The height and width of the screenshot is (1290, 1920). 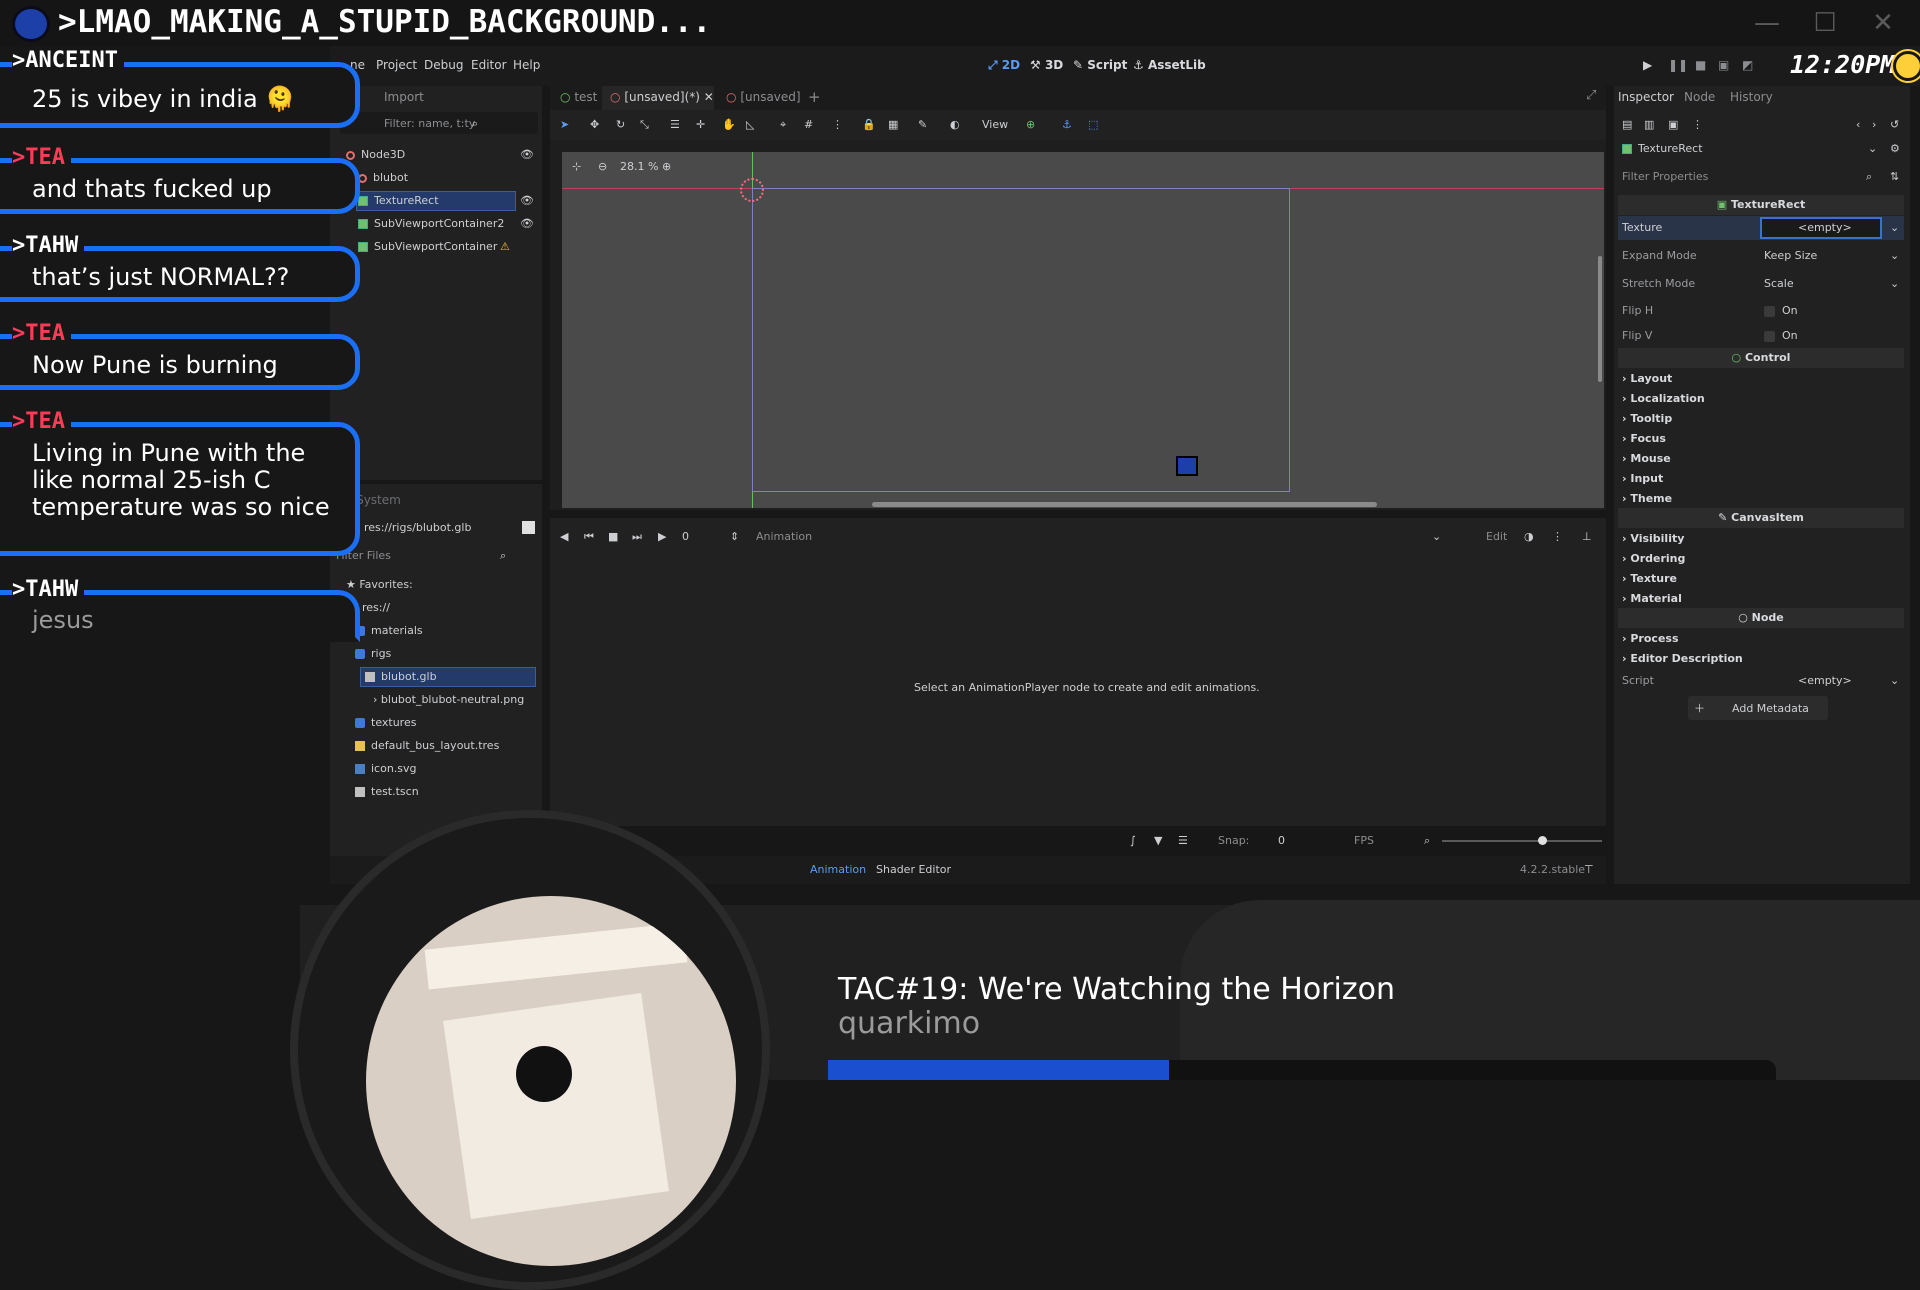 What do you see at coordinates (637, 537) in the screenshot?
I see `play-from-start-icon: ⏭` at bounding box center [637, 537].